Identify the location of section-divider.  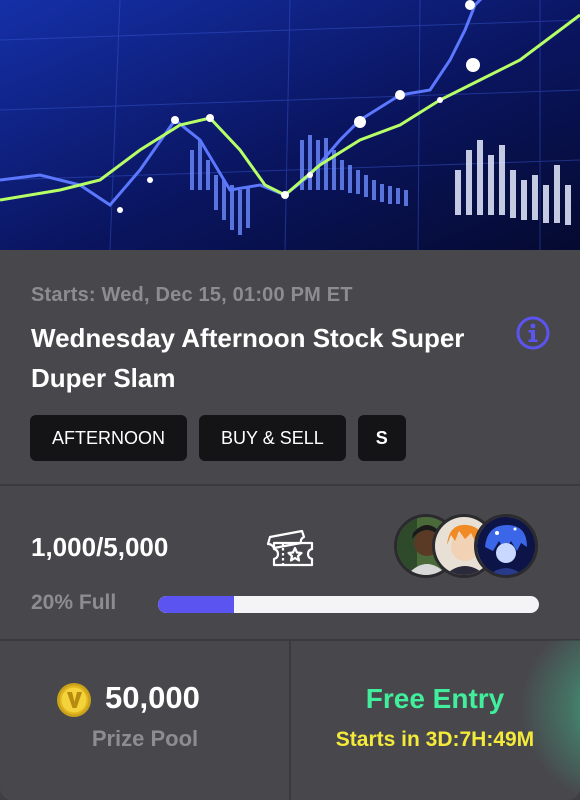
(290, 485).